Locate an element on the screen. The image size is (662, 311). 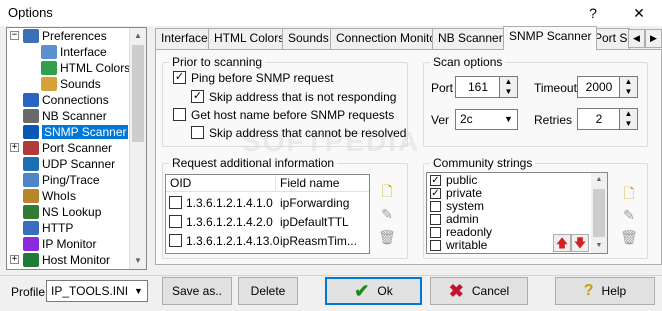
tree-item-host-monitor: Host Monitor is located at coordinates (66, 260).